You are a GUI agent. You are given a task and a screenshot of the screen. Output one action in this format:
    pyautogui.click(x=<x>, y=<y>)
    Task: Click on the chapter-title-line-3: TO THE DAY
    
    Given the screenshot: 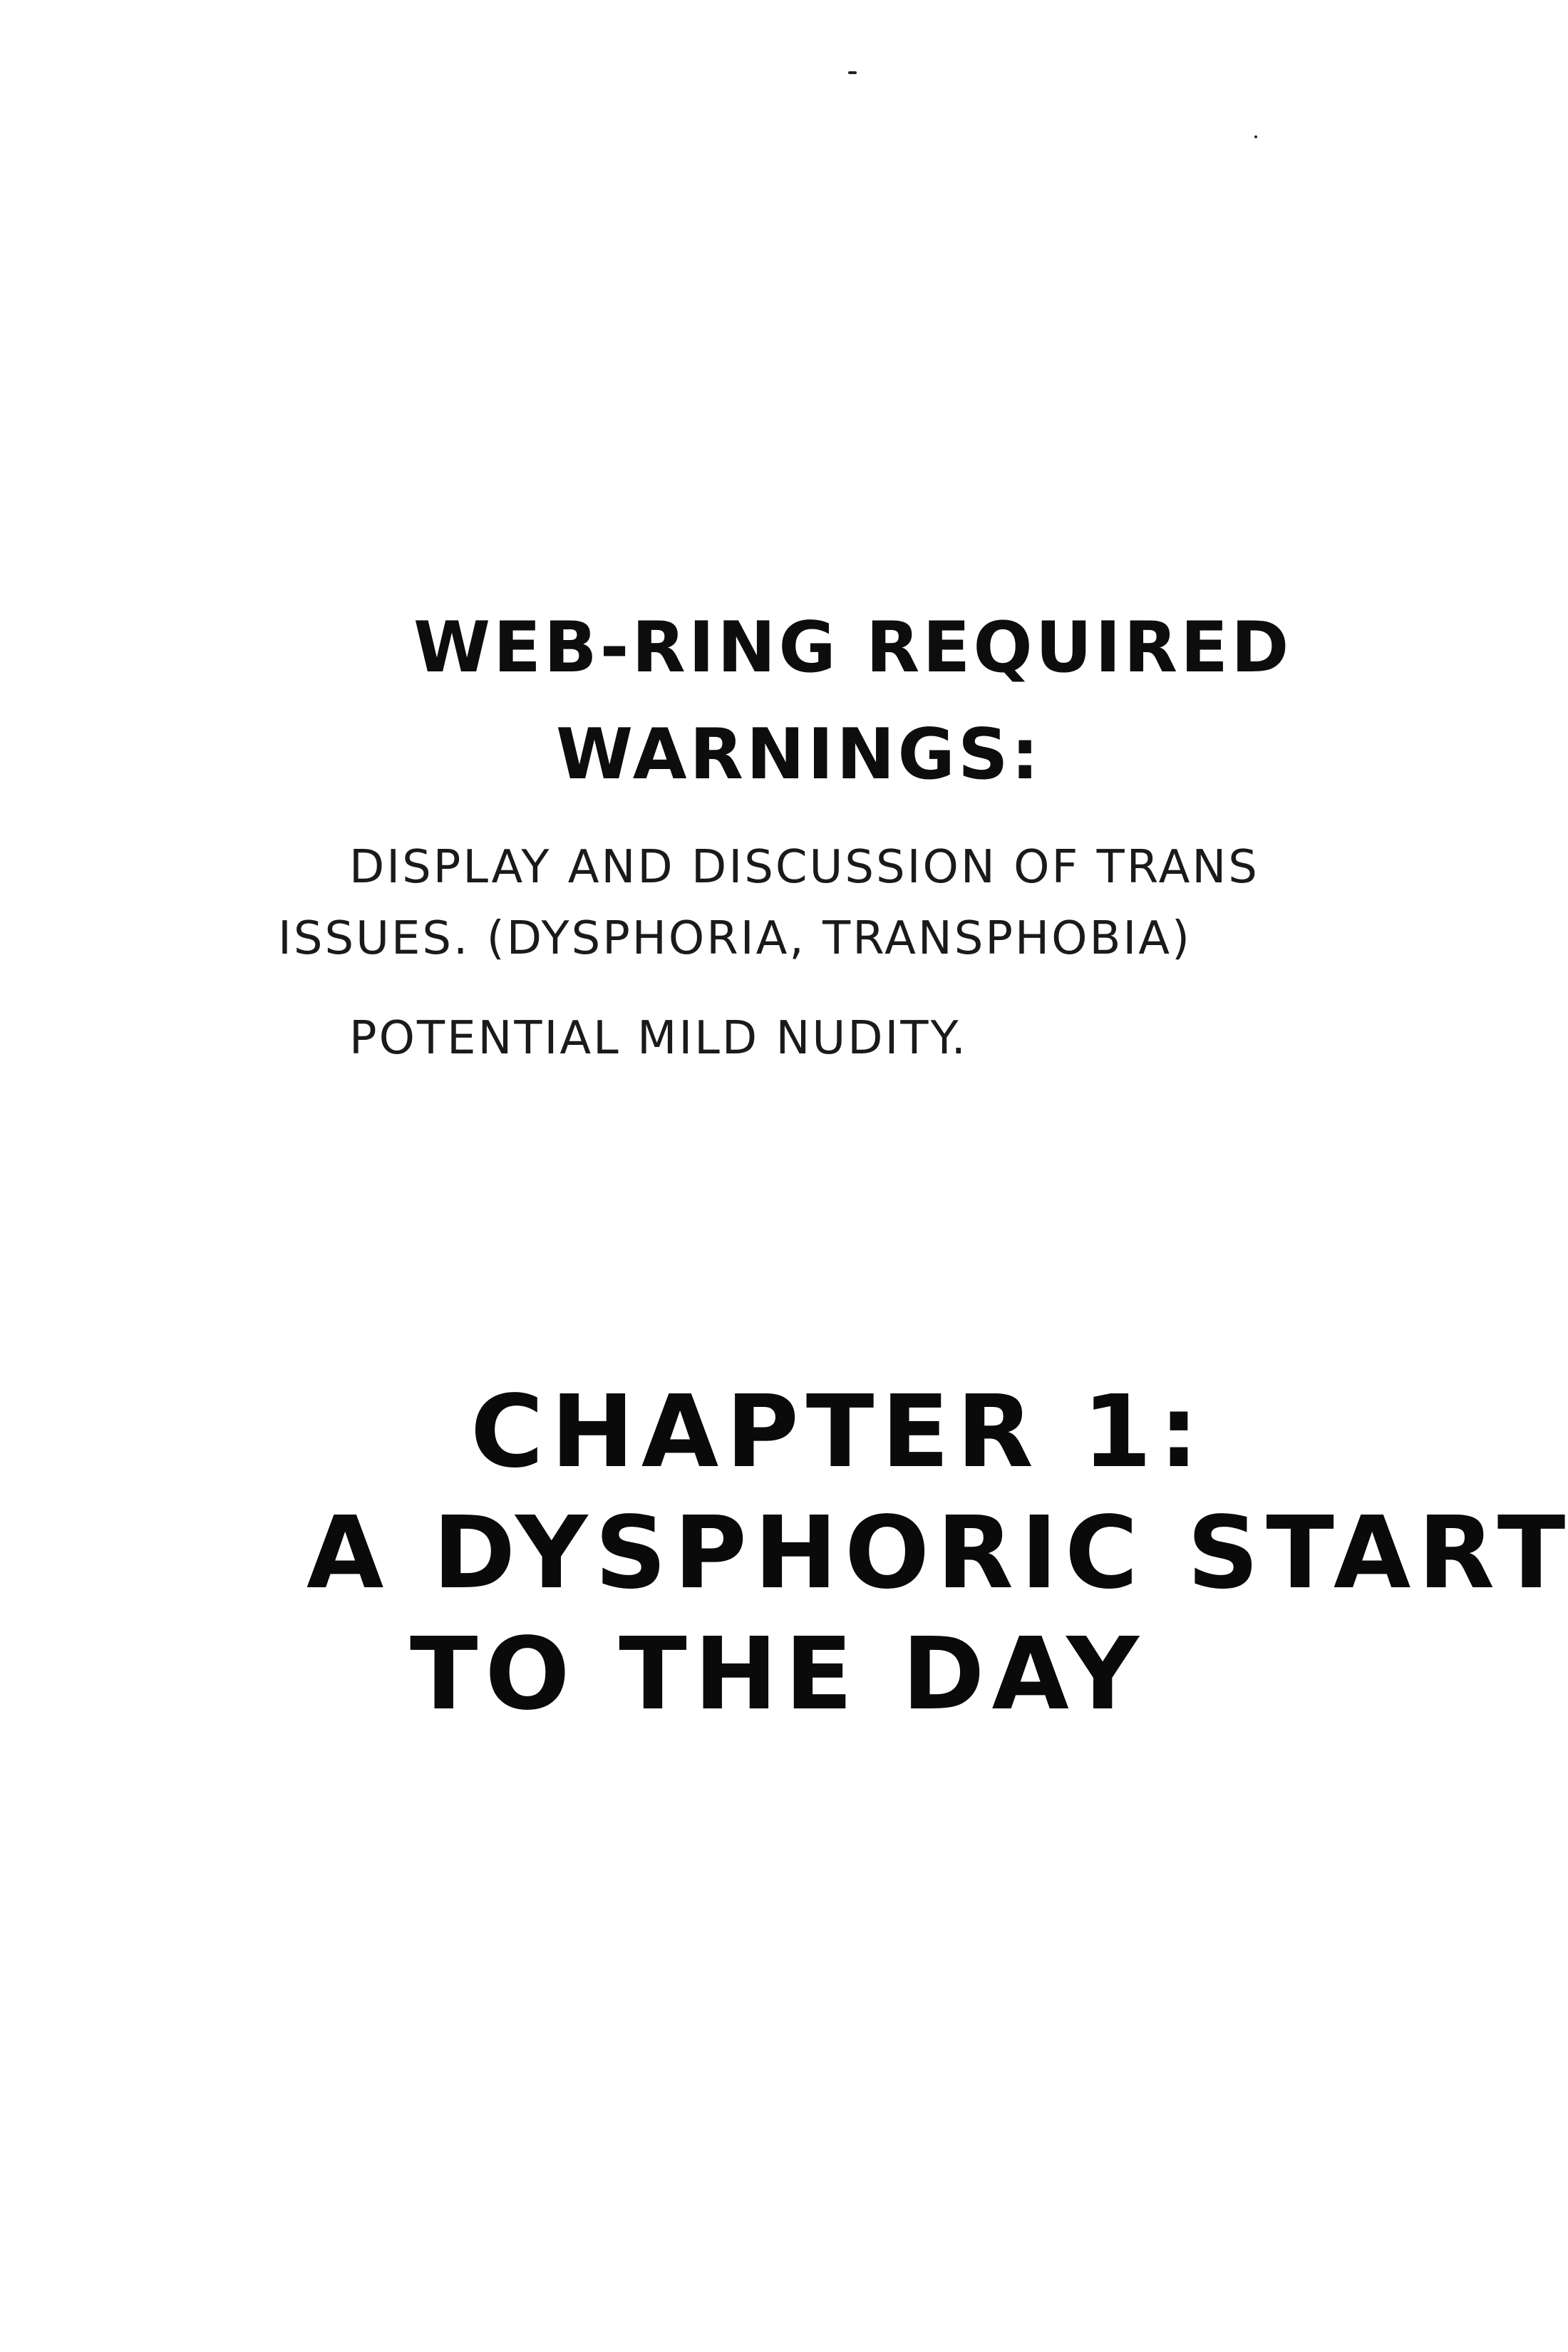 What is the action you would take?
    pyautogui.click(x=778, y=1675)
    